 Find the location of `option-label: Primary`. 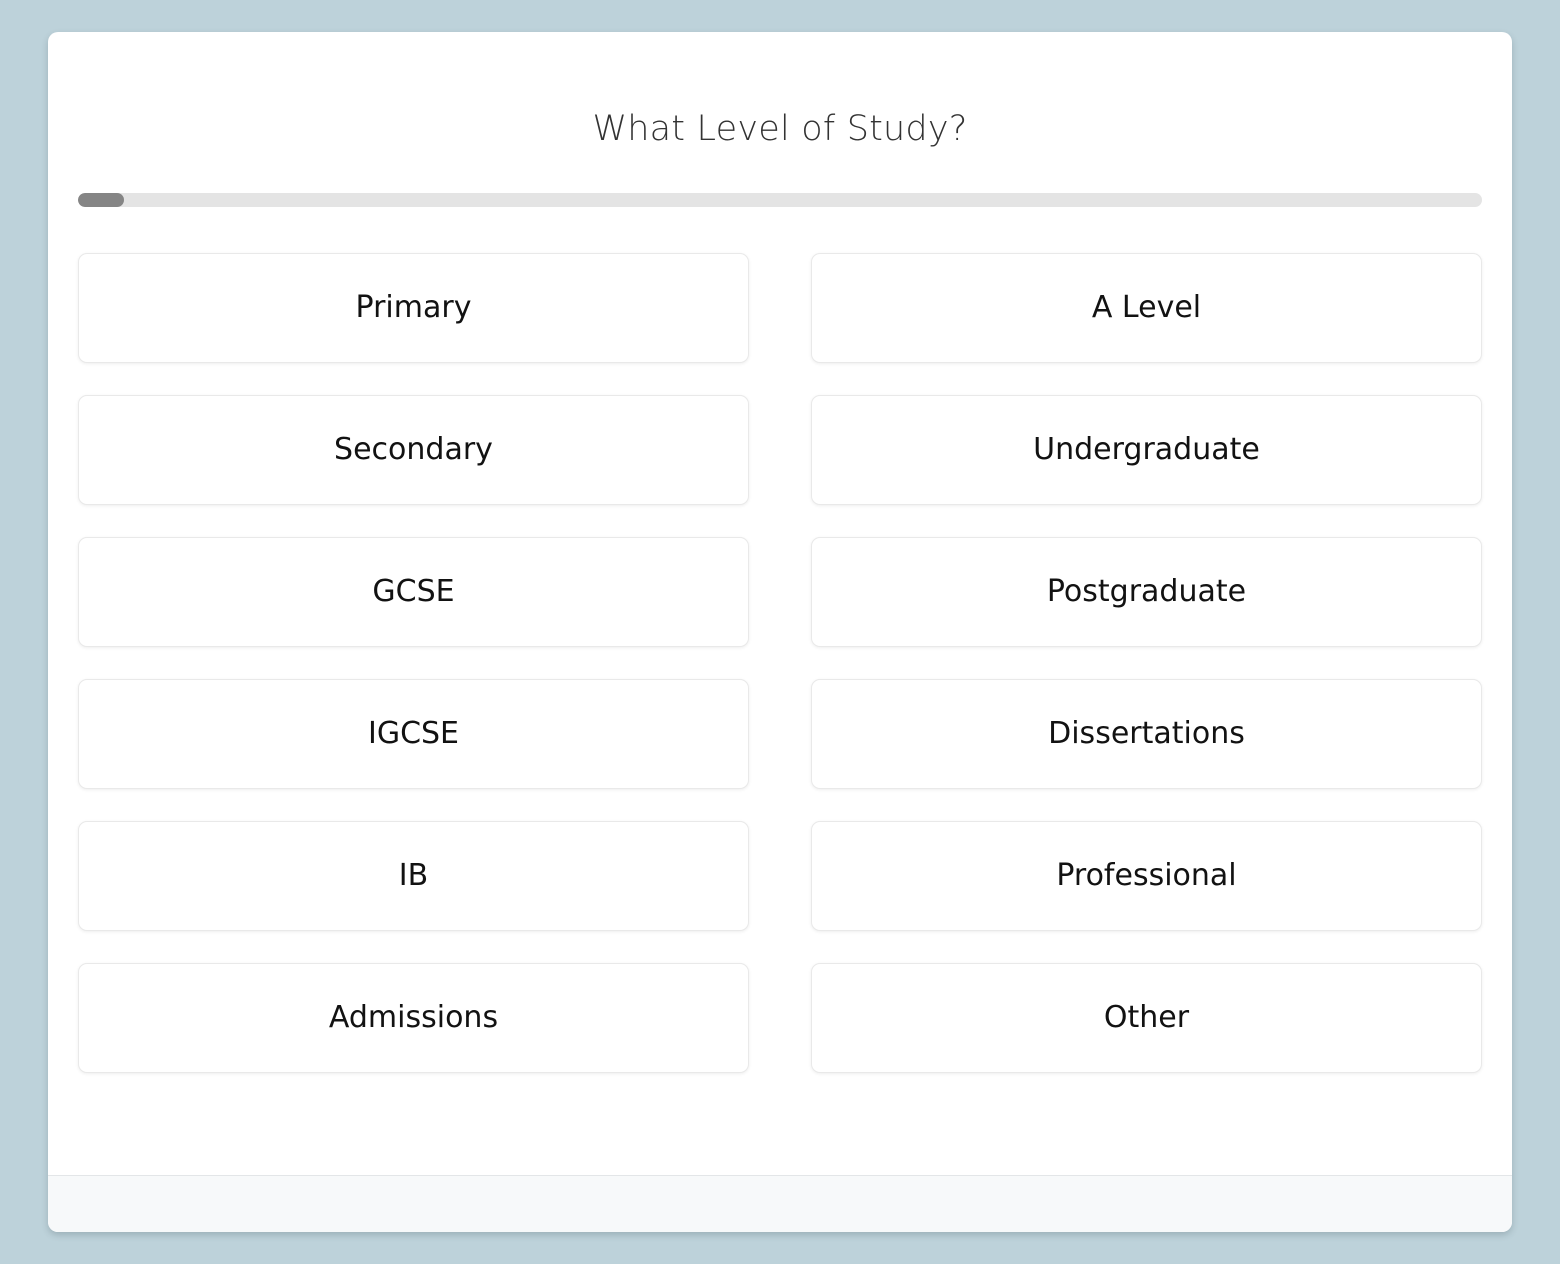

option-label: Primary is located at coordinates (413, 307).